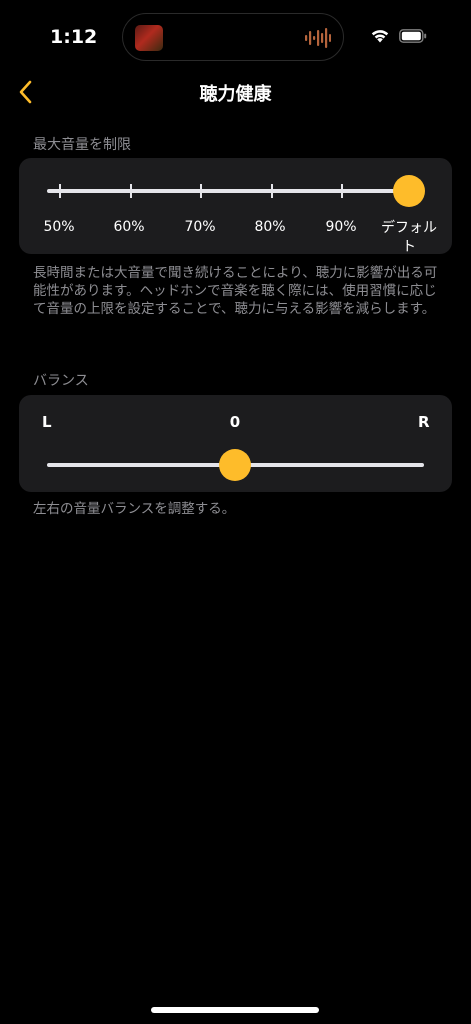 Image resolution: width=471 pixels, height=1024 pixels. Describe the element at coordinates (61, 381) in the screenshot. I see `balance-header: バランス` at that location.